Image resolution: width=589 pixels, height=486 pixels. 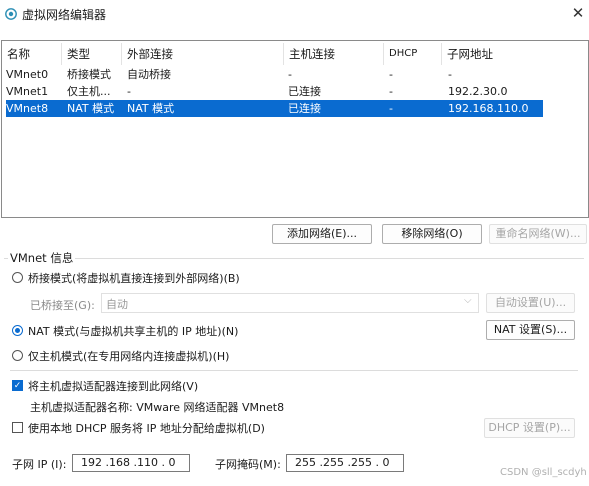 I want to click on cell-external: -, so click(x=129, y=91).